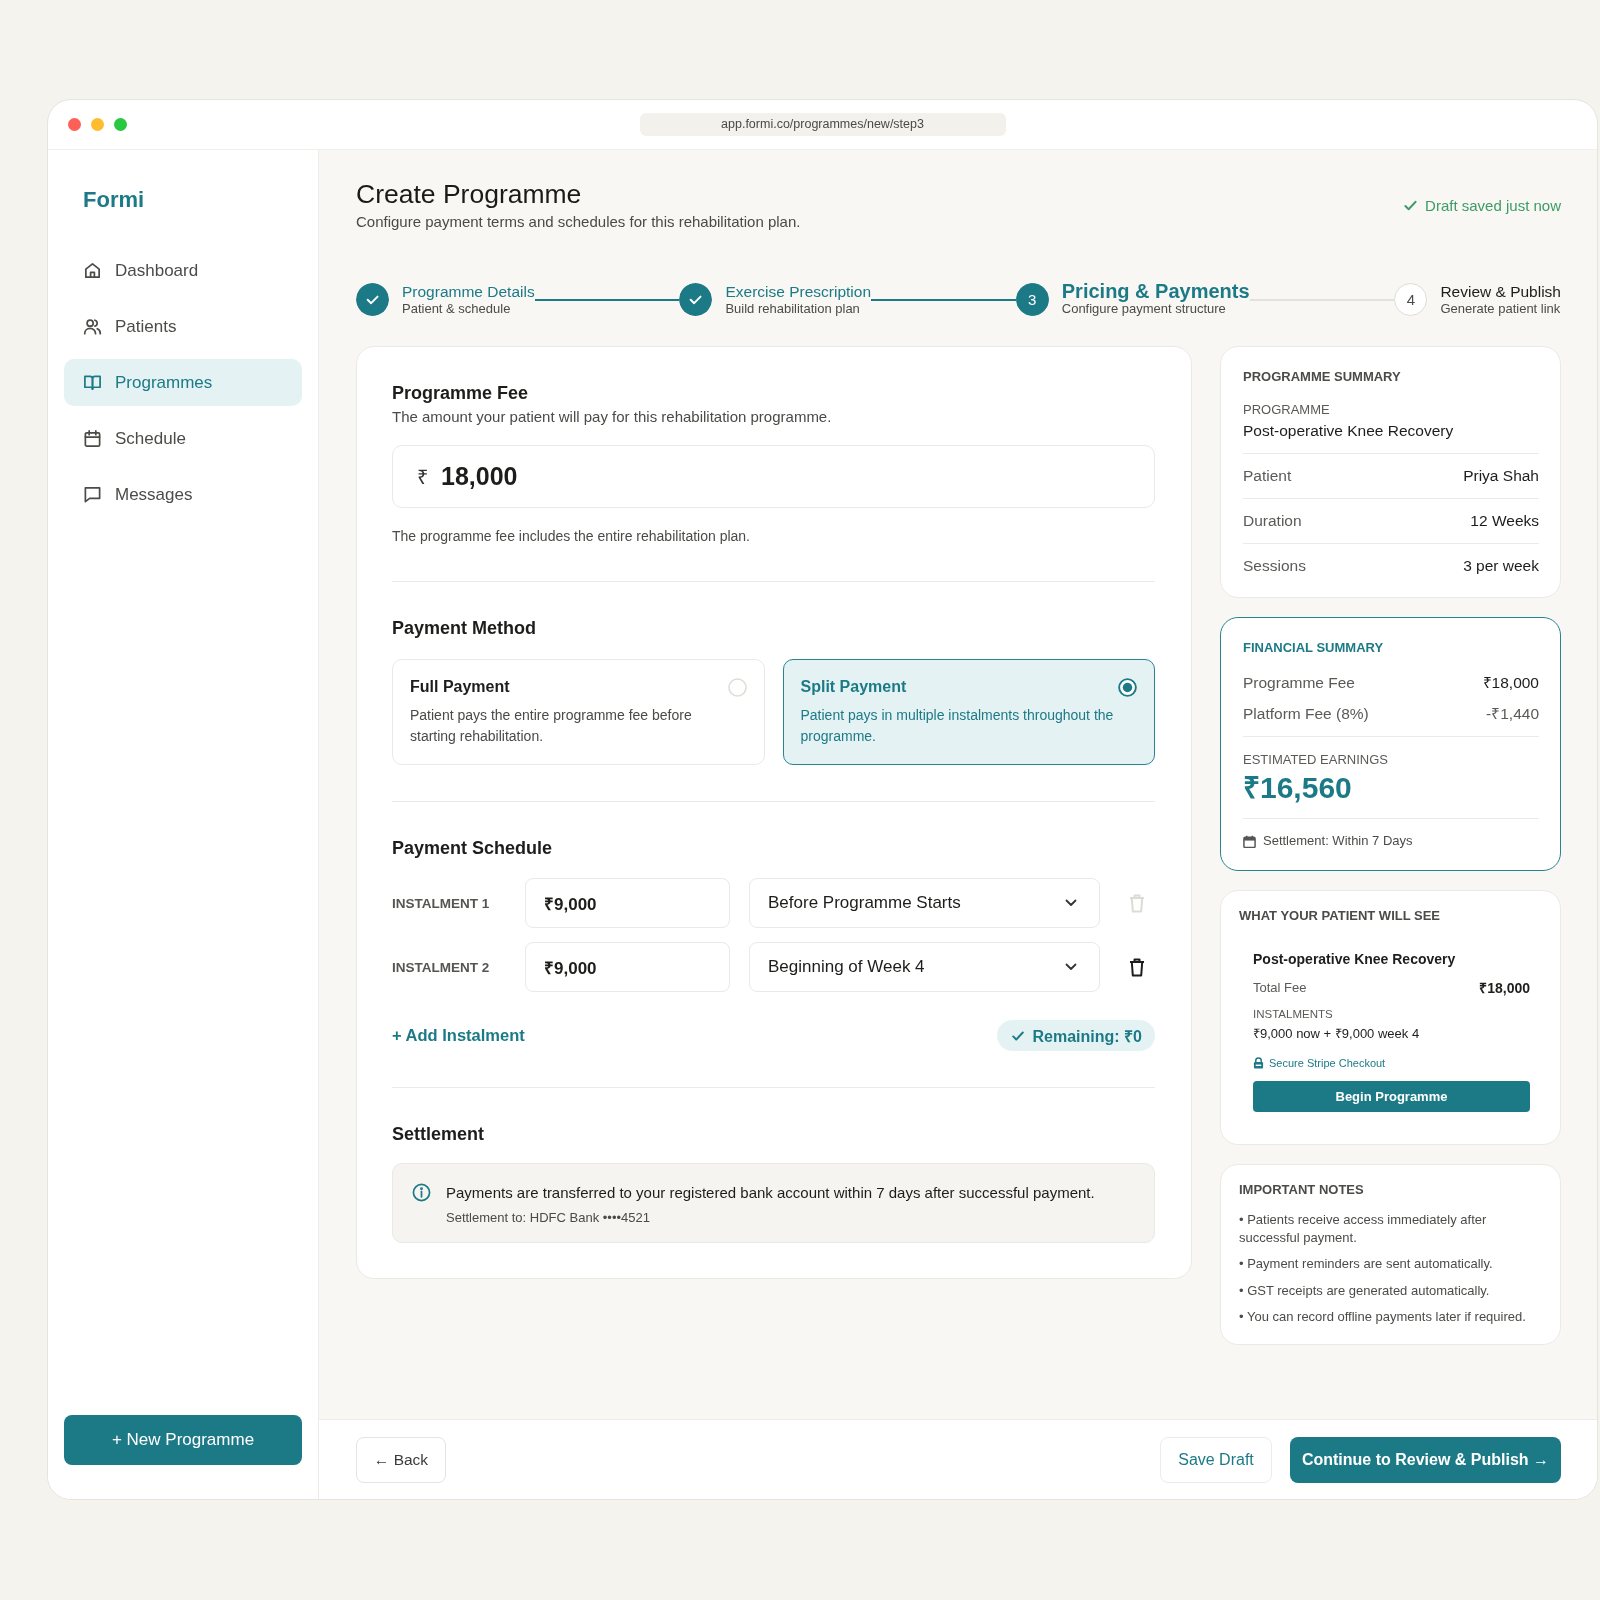 The height and width of the screenshot is (1600, 1600). What do you see at coordinates (120, 124) in the screenshot?
I see `zoom-dot-icon` at bounding box center [120, 124].